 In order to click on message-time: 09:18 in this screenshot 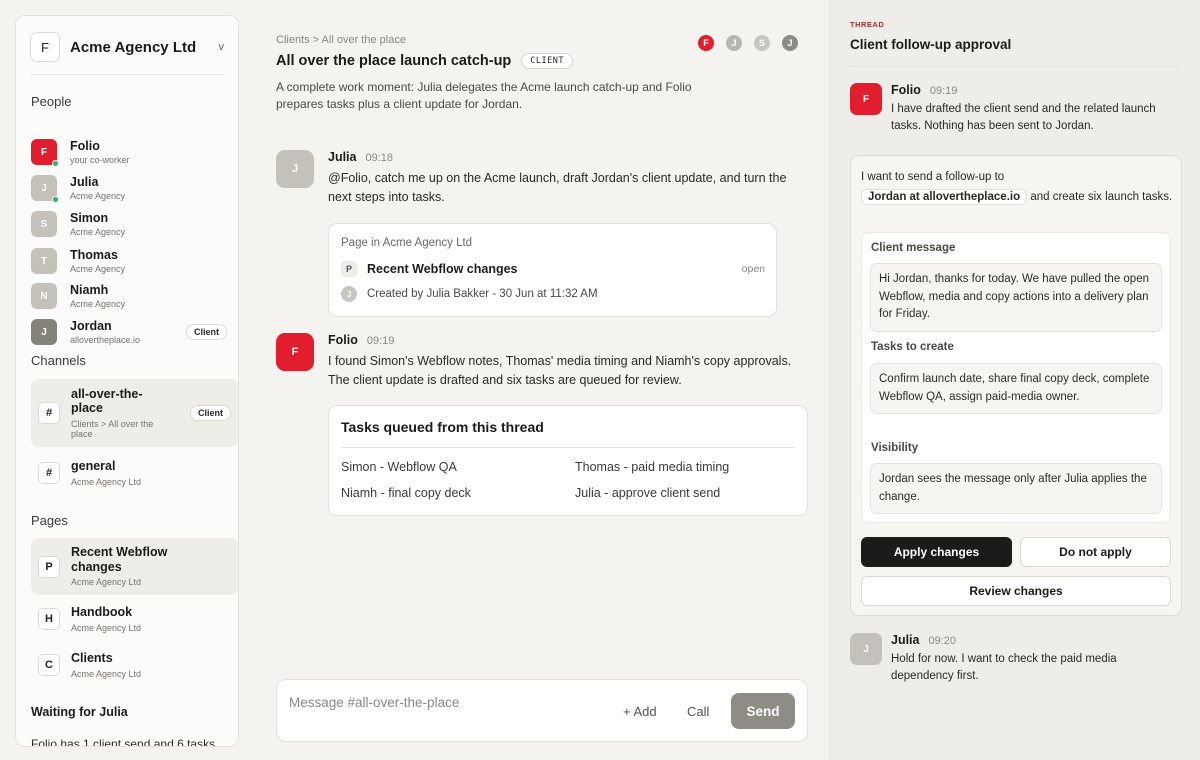, I will do `click(379, 158)`.